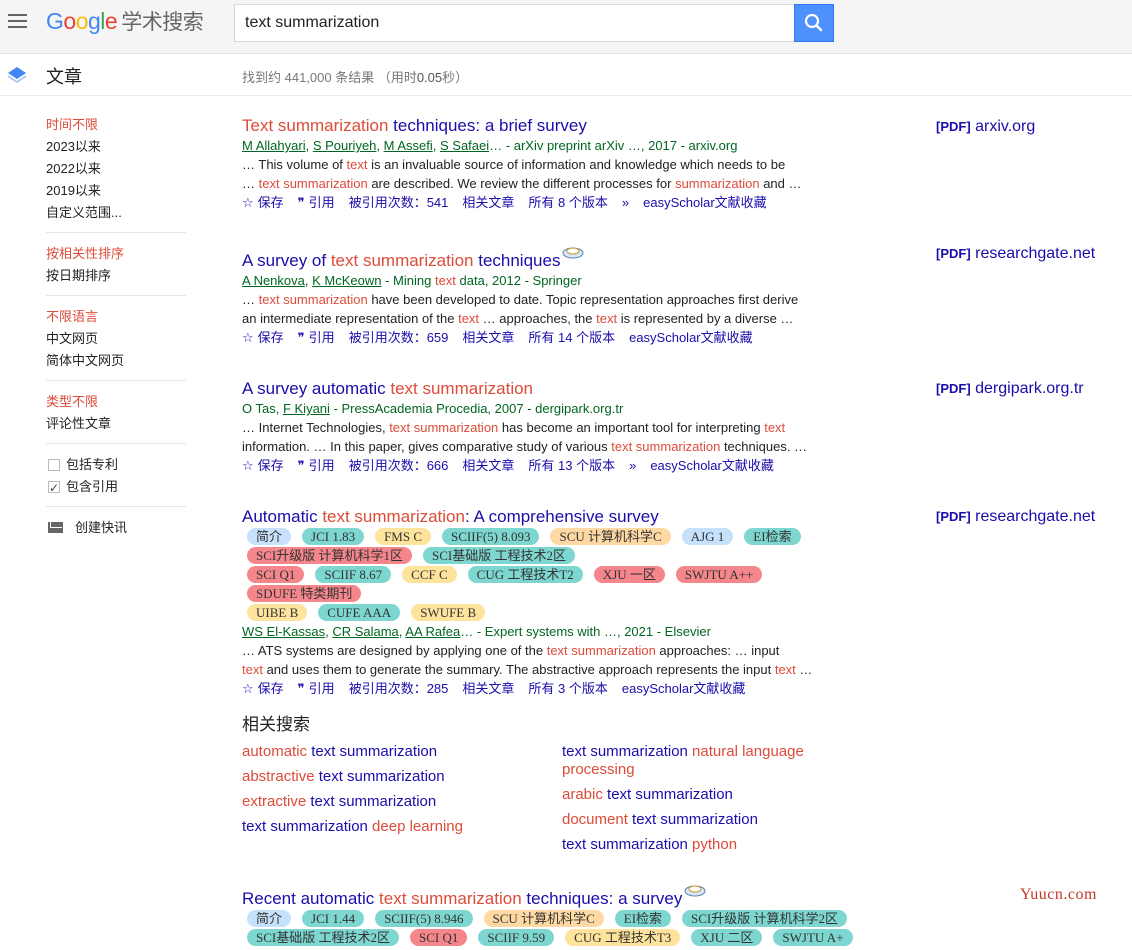 The image size is (1132, 950). Describe the element at coordinates (367, 752) in the screenshot. I see `related-search-link: automatic text summarization` at that location.